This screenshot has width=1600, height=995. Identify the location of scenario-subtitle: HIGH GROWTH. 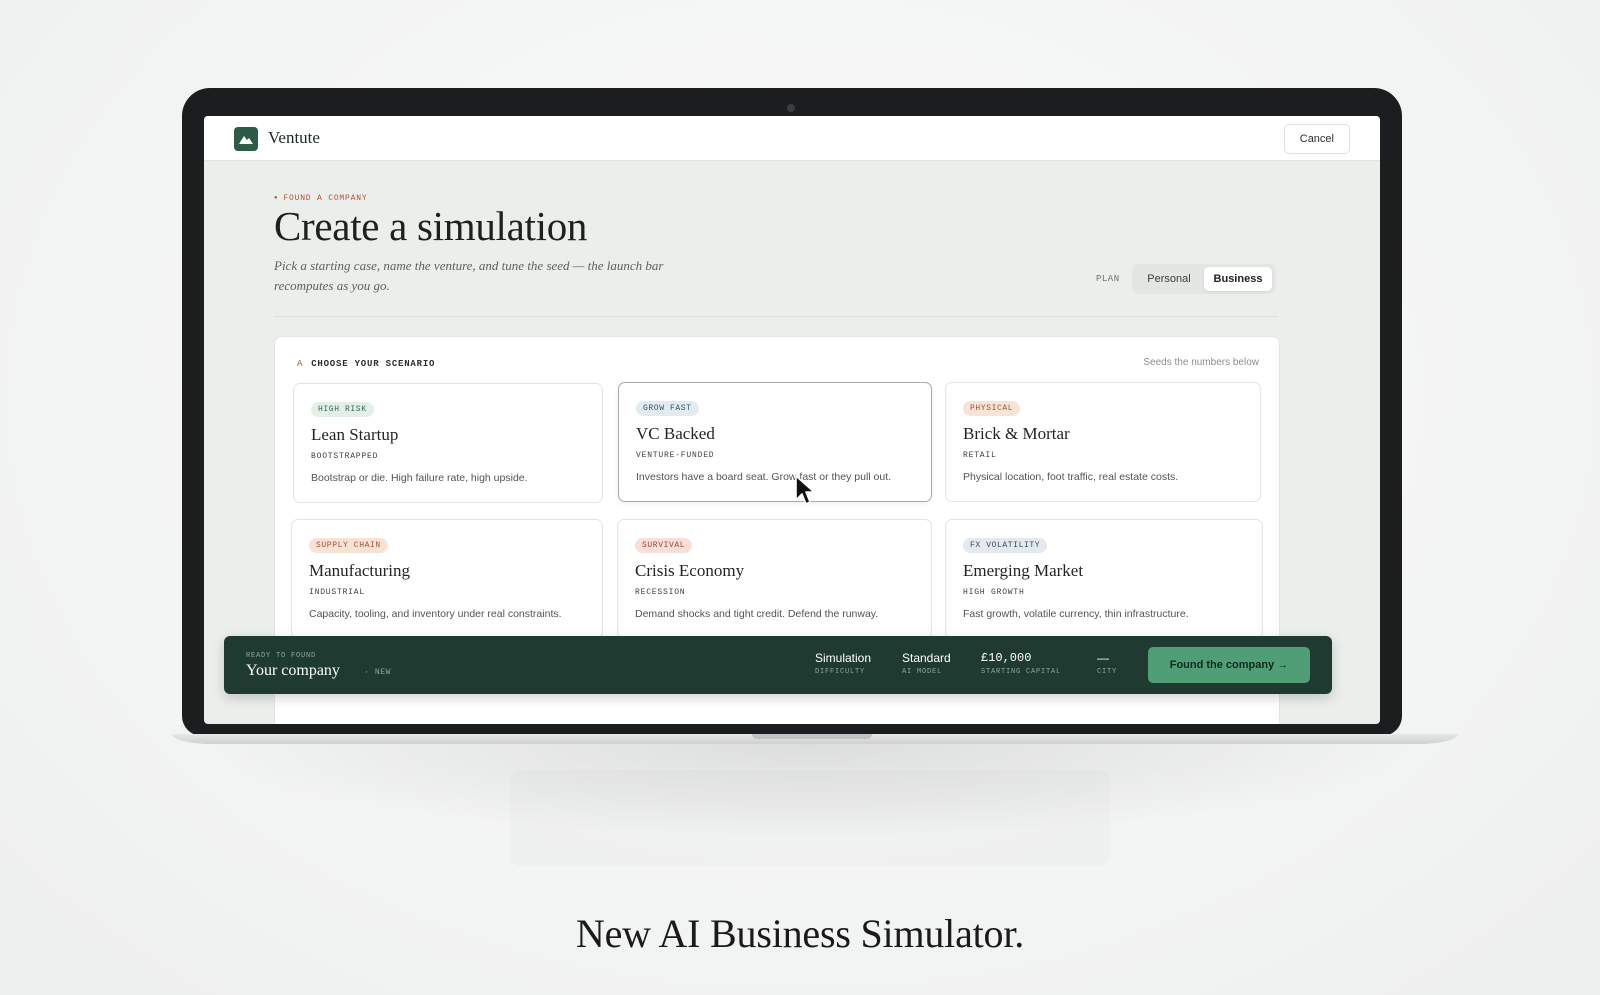
(994, 592).